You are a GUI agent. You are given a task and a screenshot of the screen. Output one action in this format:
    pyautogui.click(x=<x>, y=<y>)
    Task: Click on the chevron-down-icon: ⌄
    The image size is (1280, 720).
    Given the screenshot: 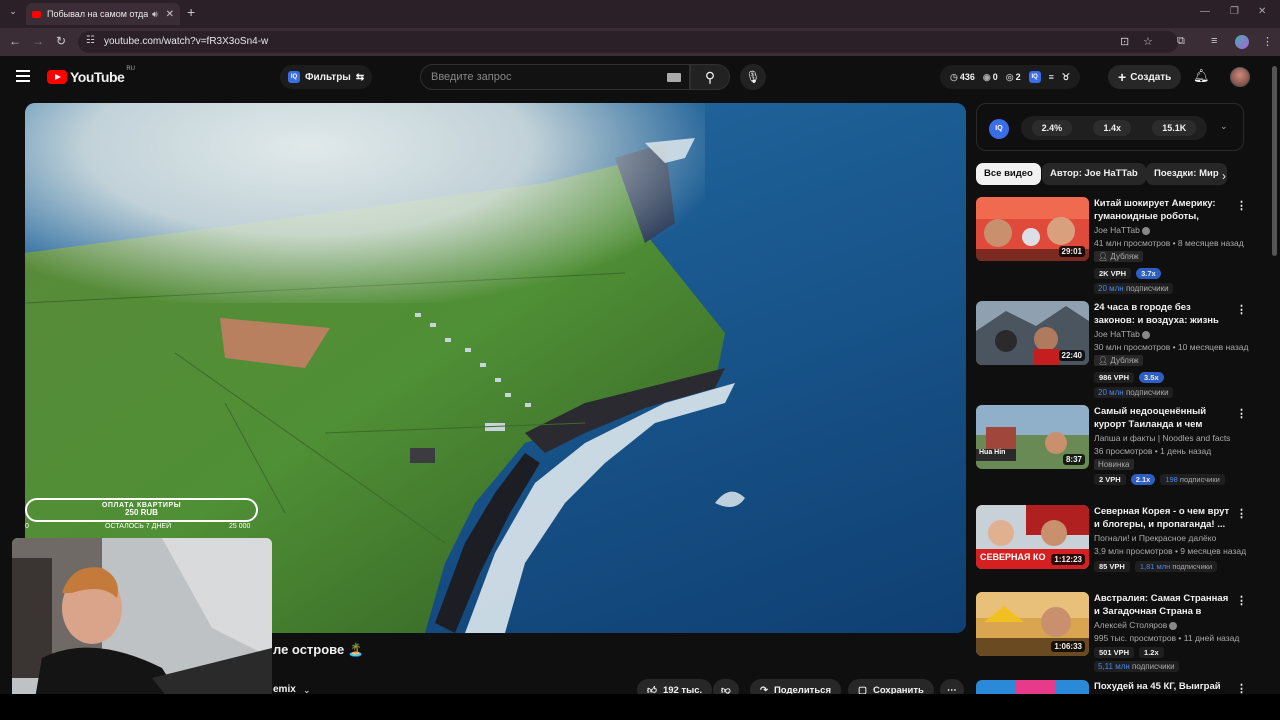 What is the action you would take?
    pyautogui.click(x=1224, y=126)
    